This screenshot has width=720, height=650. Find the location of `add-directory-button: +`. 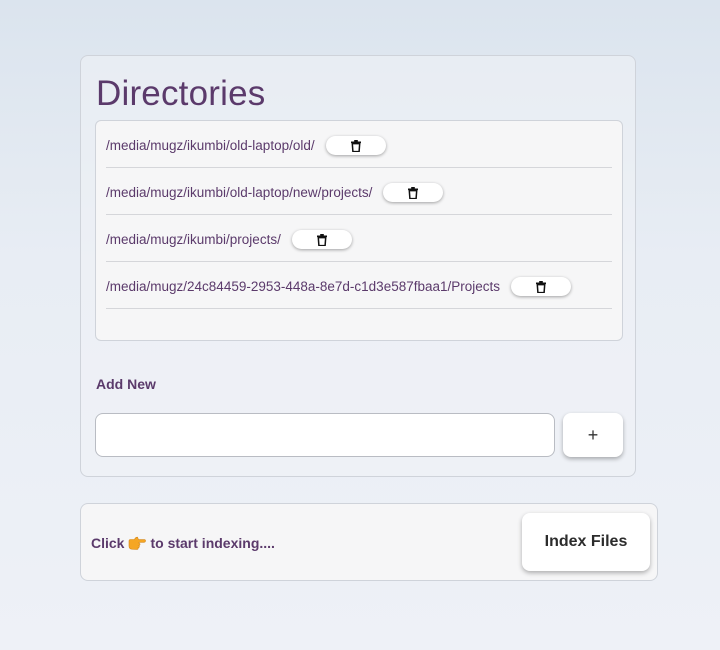

add-directory-button: + is located at coordinates (593, 435).